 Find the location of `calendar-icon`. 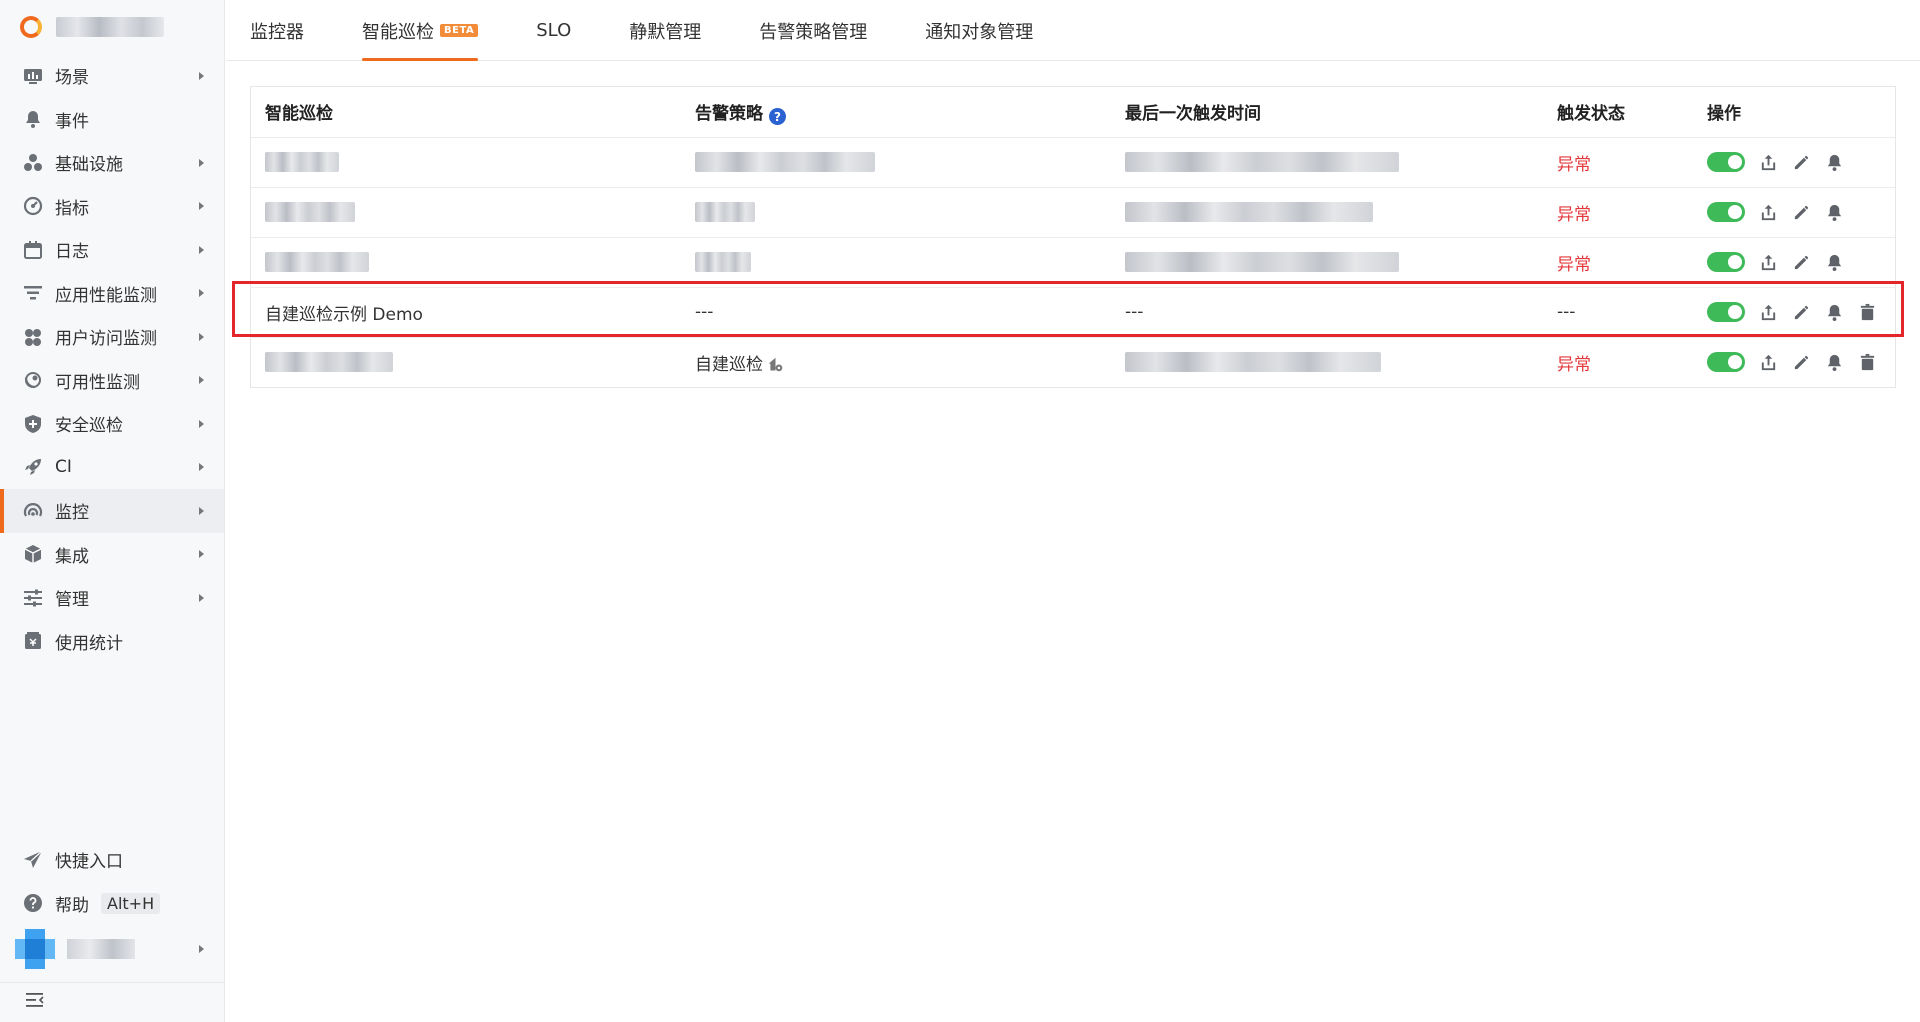

calendar-icon is located at coordinates (33, 250).